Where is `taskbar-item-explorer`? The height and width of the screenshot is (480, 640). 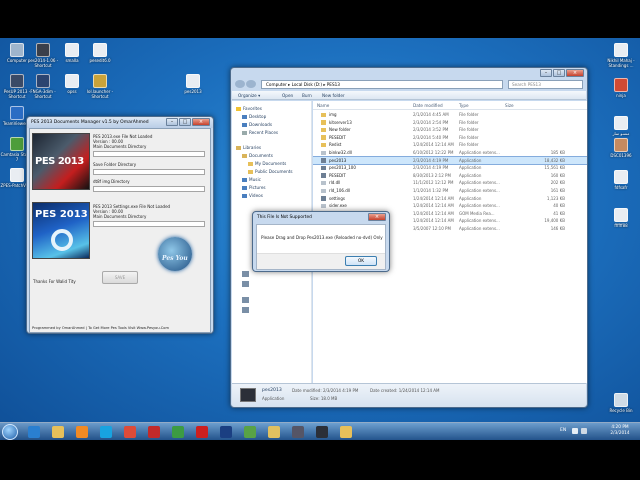 taskbar-item-explorer is located at coordinates (58, 431).